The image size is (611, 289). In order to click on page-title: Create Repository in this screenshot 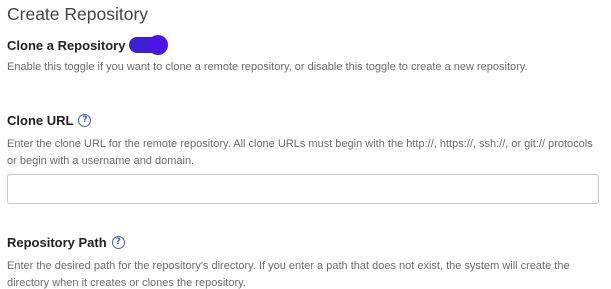, I will do `click(78, 14)`.